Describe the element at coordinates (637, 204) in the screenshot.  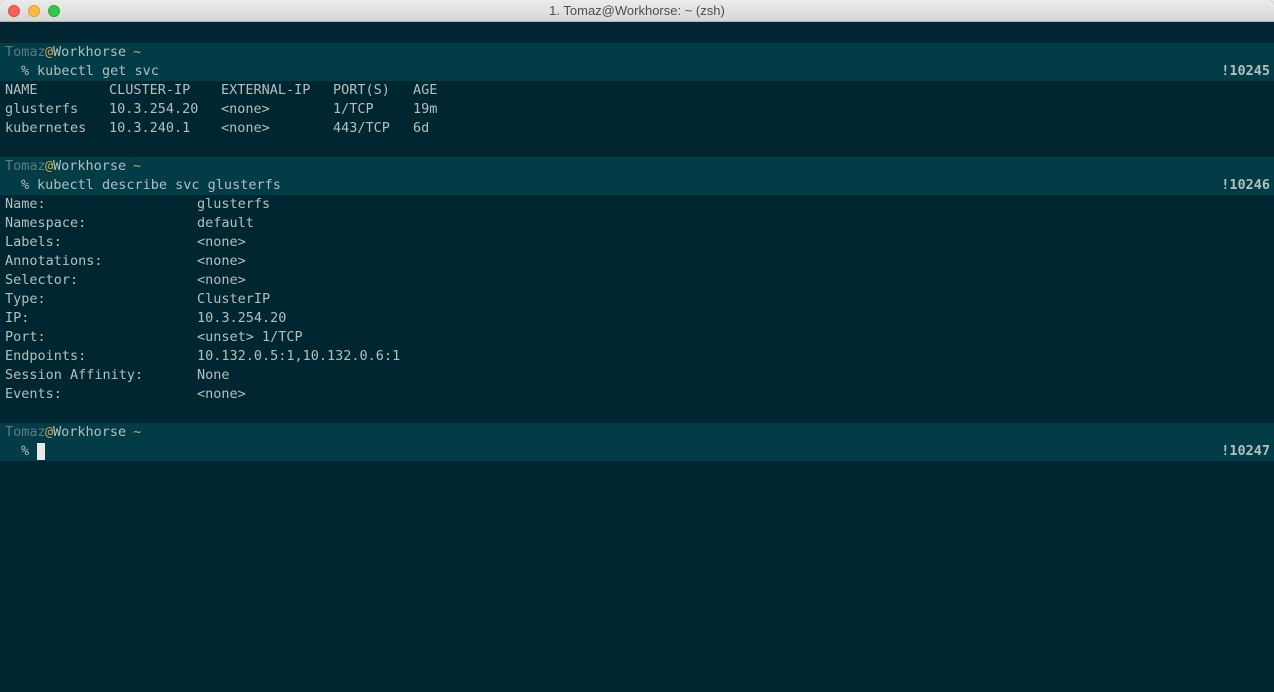
I see `describe-field: Name: glusterfs` at that location.